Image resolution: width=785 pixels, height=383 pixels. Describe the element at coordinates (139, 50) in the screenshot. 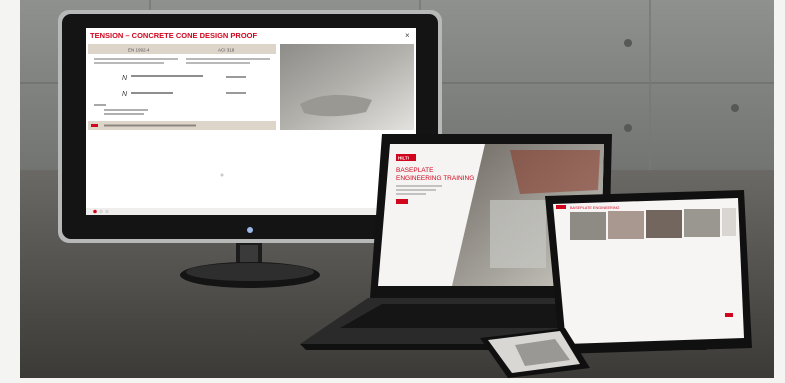

I see `table-header: EN 1992-4` at that location.